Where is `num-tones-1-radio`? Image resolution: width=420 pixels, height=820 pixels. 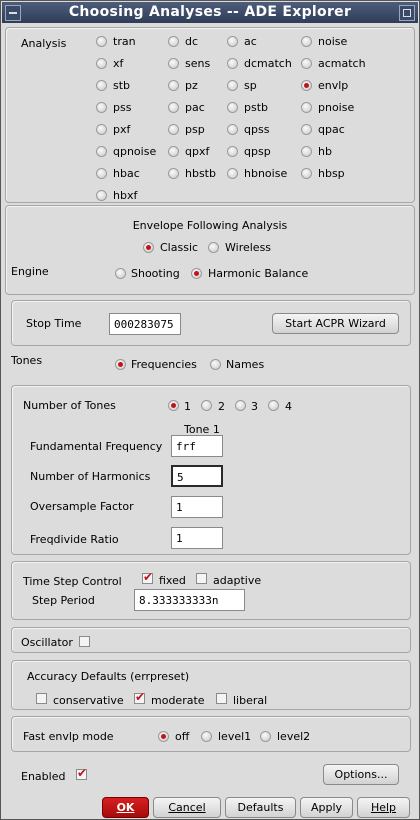 num-tones-1-radio is located at coordinates (173, 405).